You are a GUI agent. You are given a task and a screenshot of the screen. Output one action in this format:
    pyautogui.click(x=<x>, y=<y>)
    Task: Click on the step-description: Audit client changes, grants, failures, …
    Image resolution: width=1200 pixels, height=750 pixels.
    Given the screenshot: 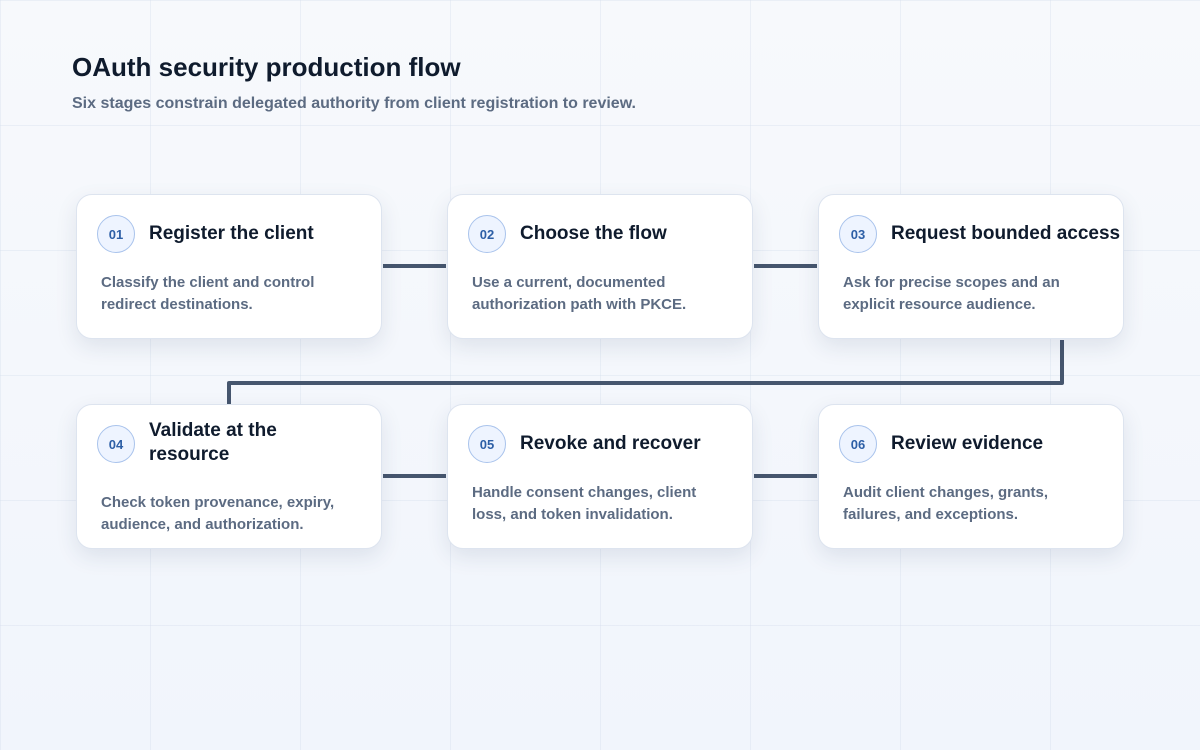 What is the action you would take?
    pyautogui.click(x=946, y=503)
    